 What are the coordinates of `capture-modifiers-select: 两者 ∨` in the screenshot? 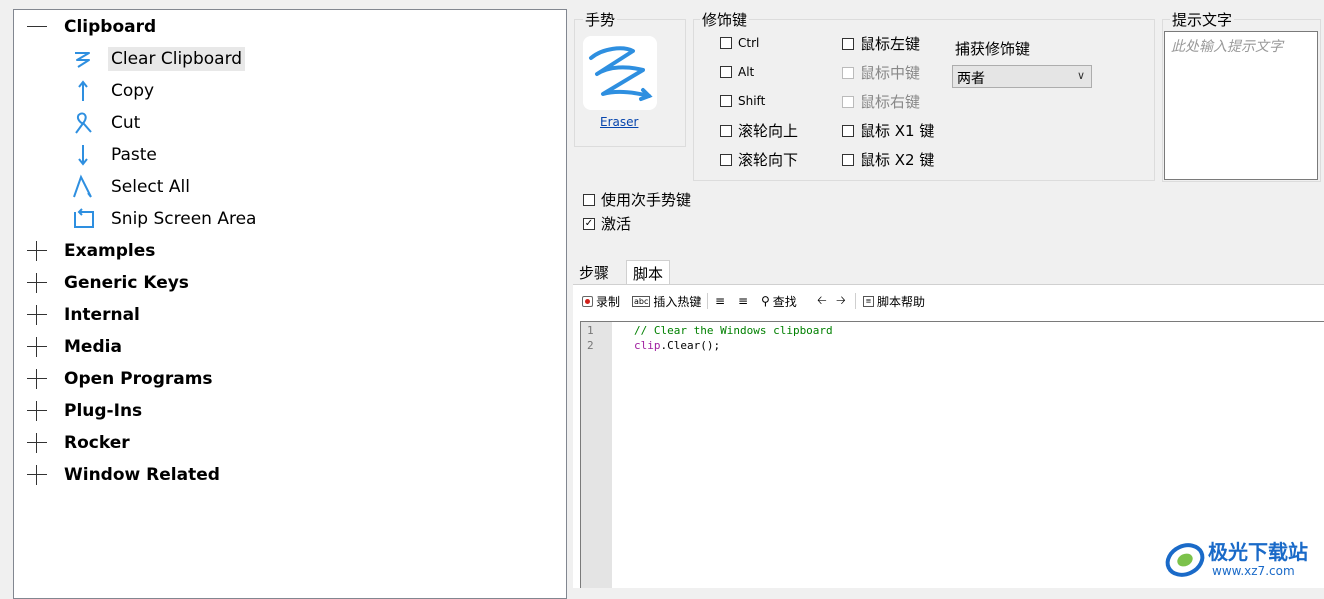 It's located at (1022, 76).